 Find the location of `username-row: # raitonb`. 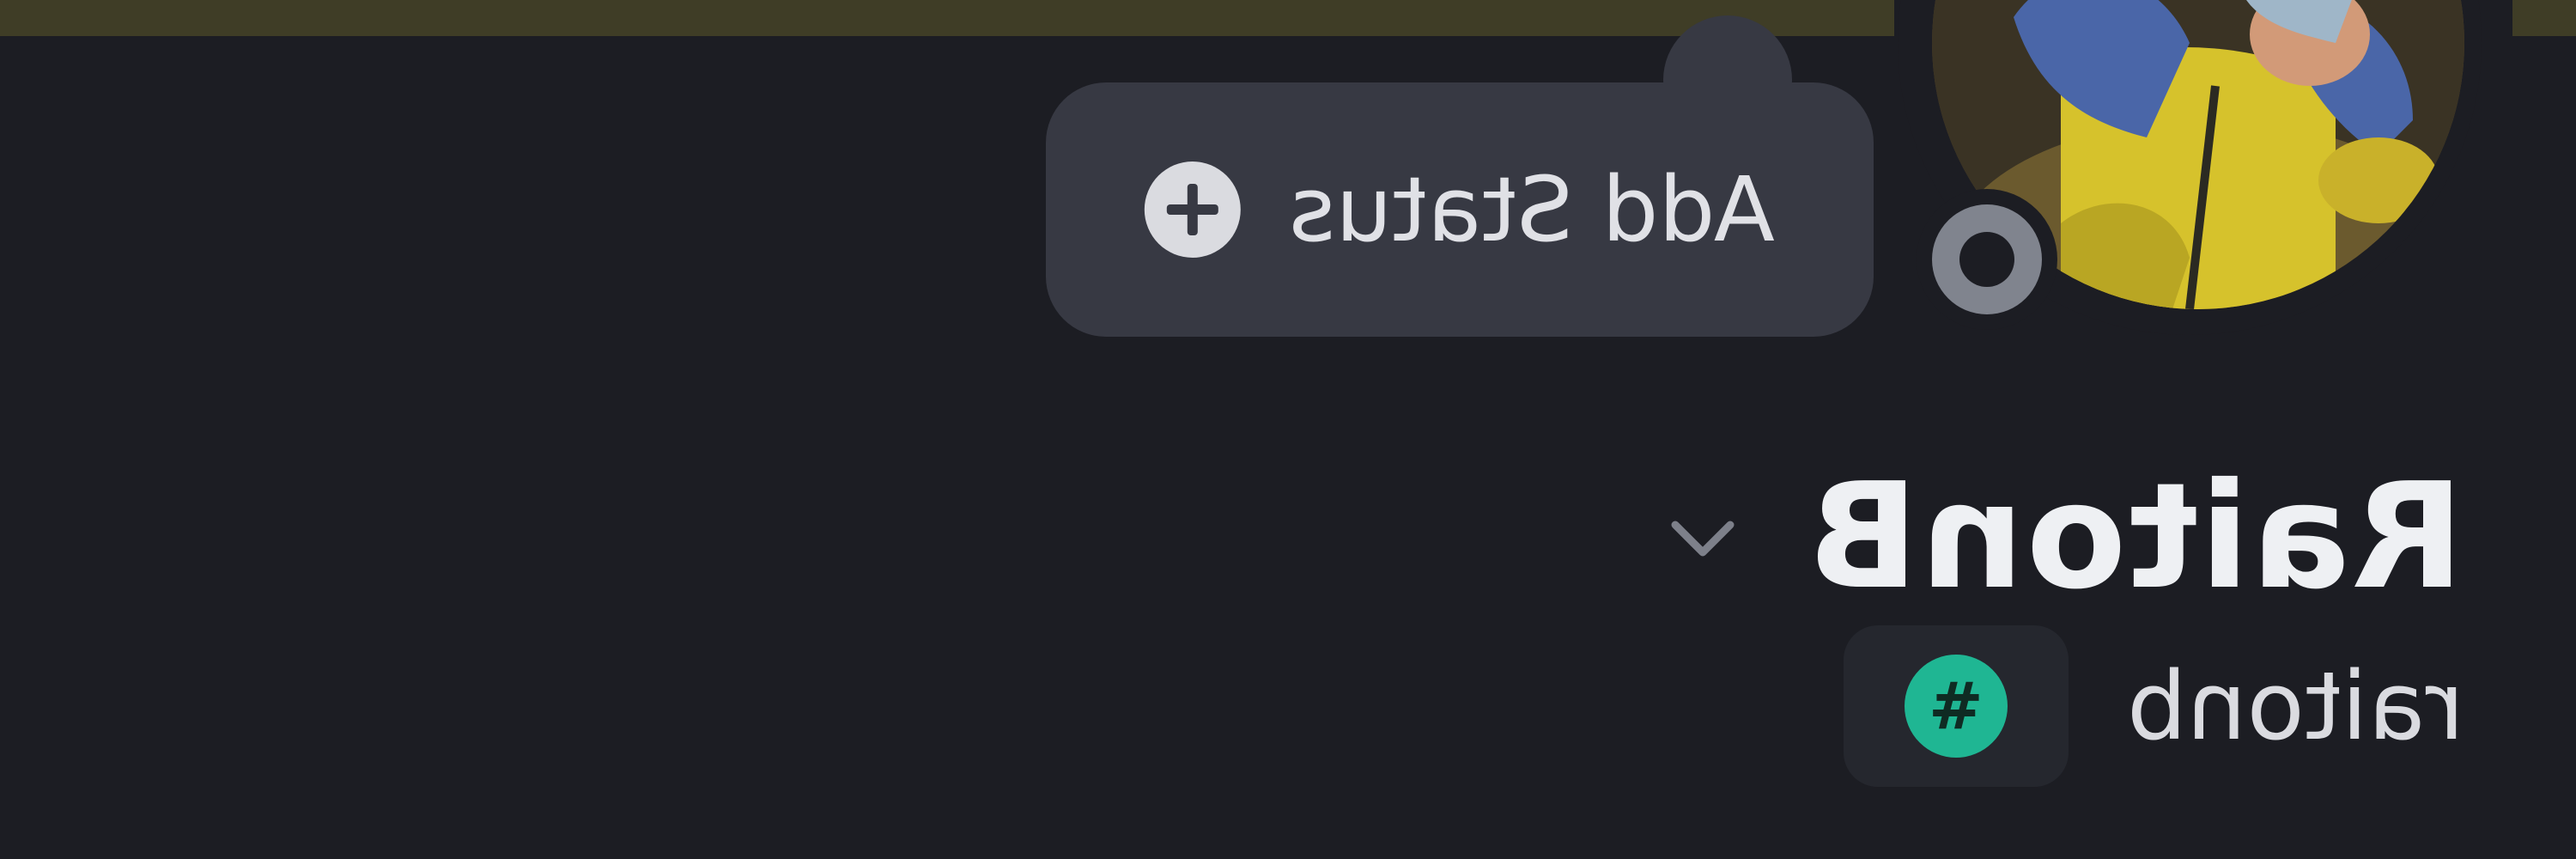

username-row: # raitonb is located at coordinates (2153, 706).